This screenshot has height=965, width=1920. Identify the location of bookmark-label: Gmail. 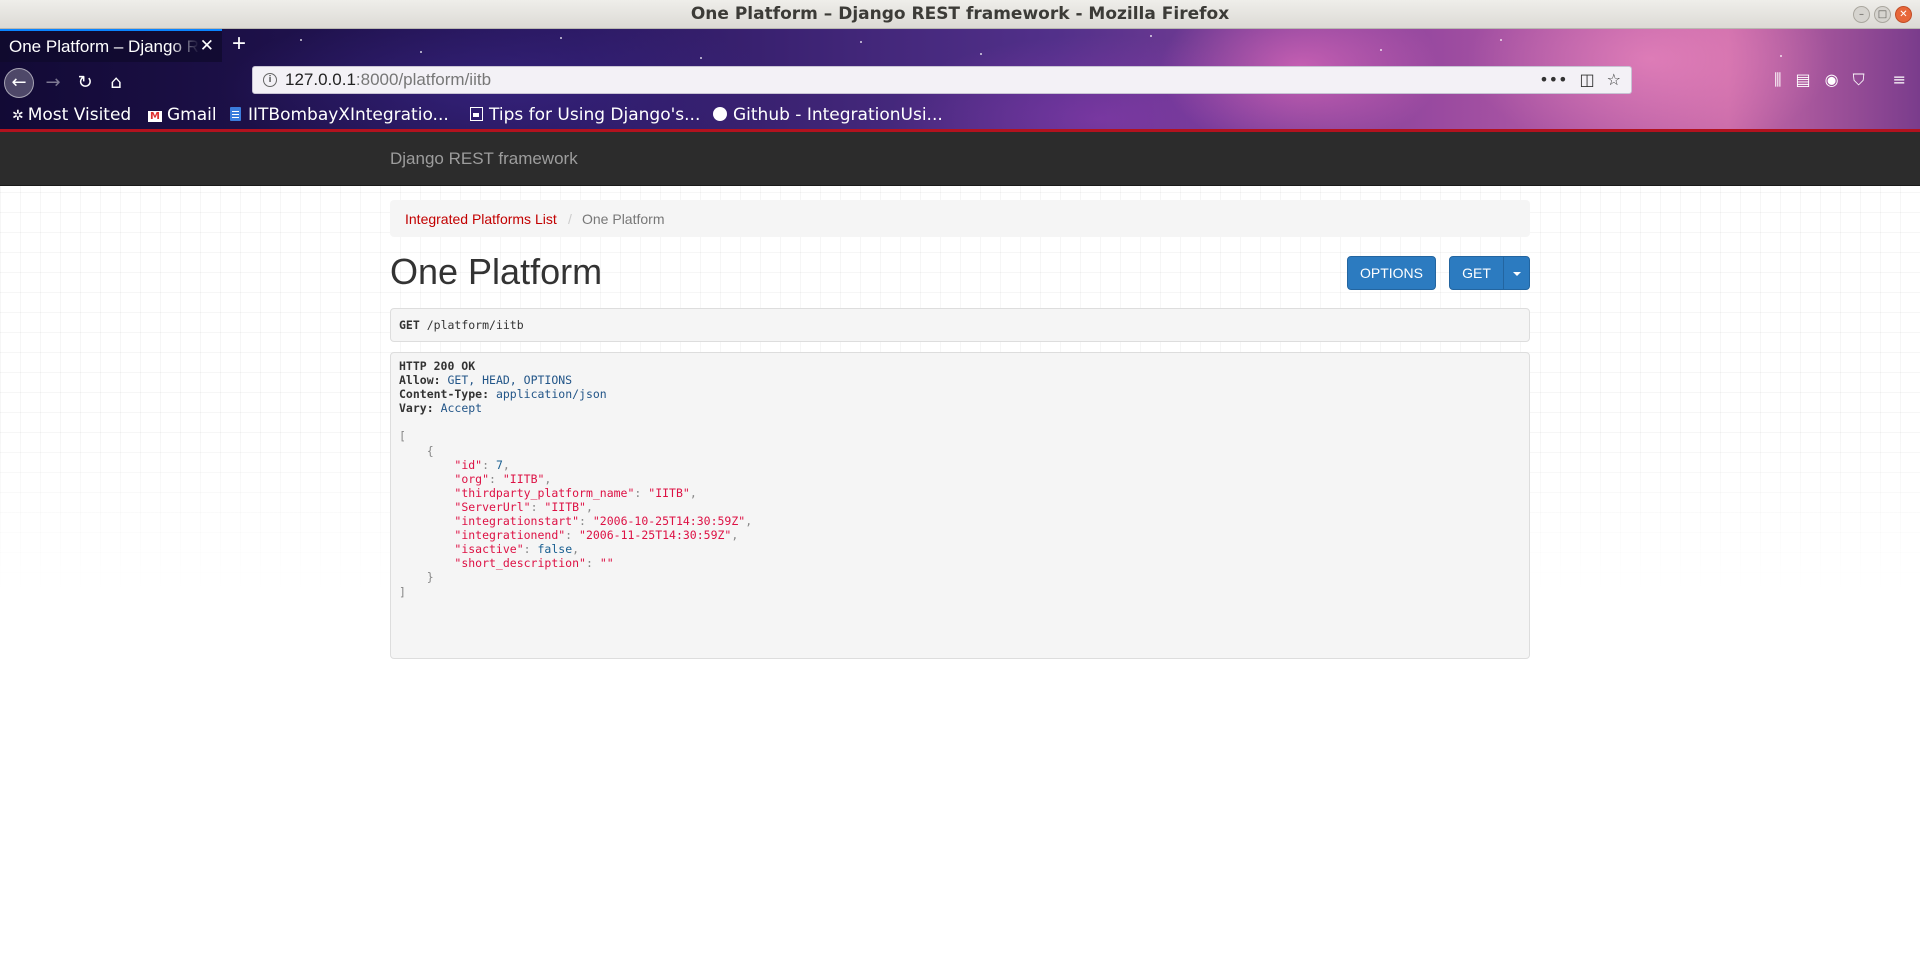
(192, 115).